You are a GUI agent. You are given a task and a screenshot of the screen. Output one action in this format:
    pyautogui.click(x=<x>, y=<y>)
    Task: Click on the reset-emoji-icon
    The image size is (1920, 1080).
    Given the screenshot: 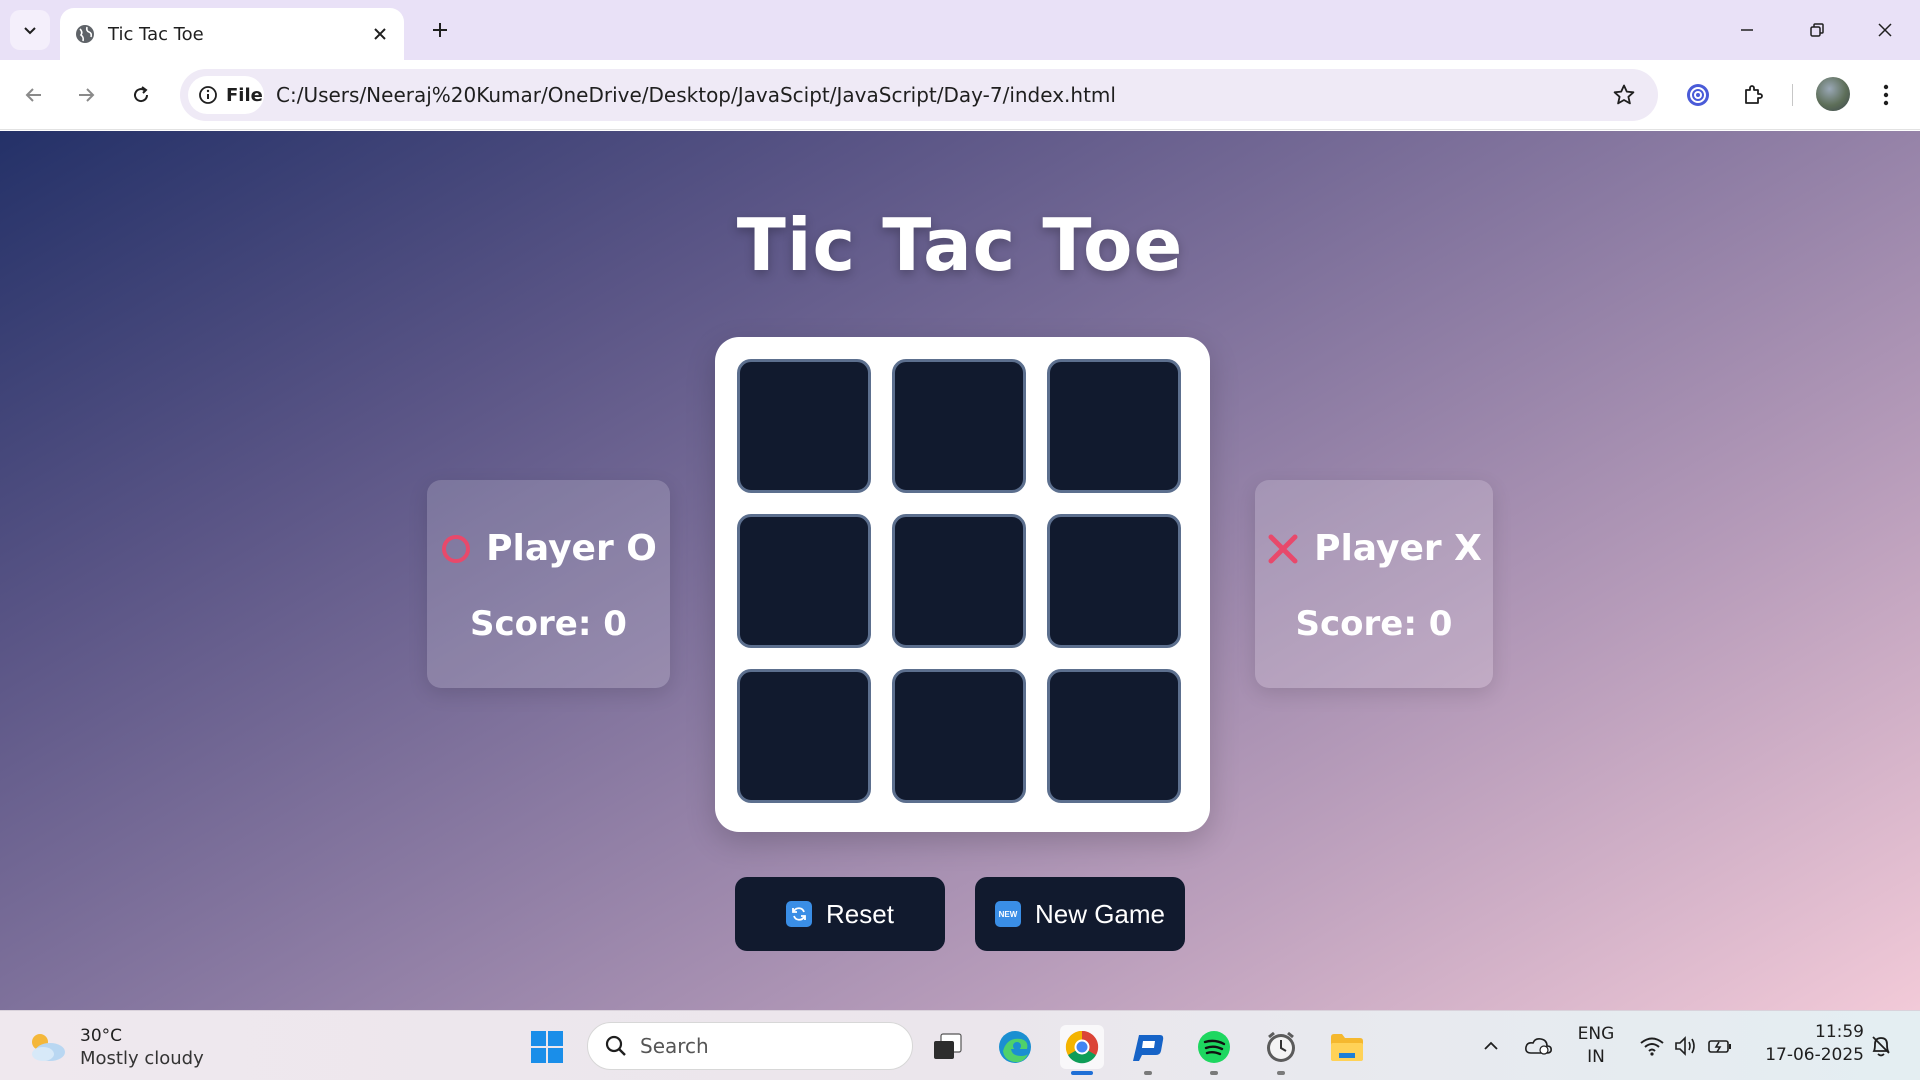 What is the action you would take?
    pyautogui.click(x=799, y=914)
    